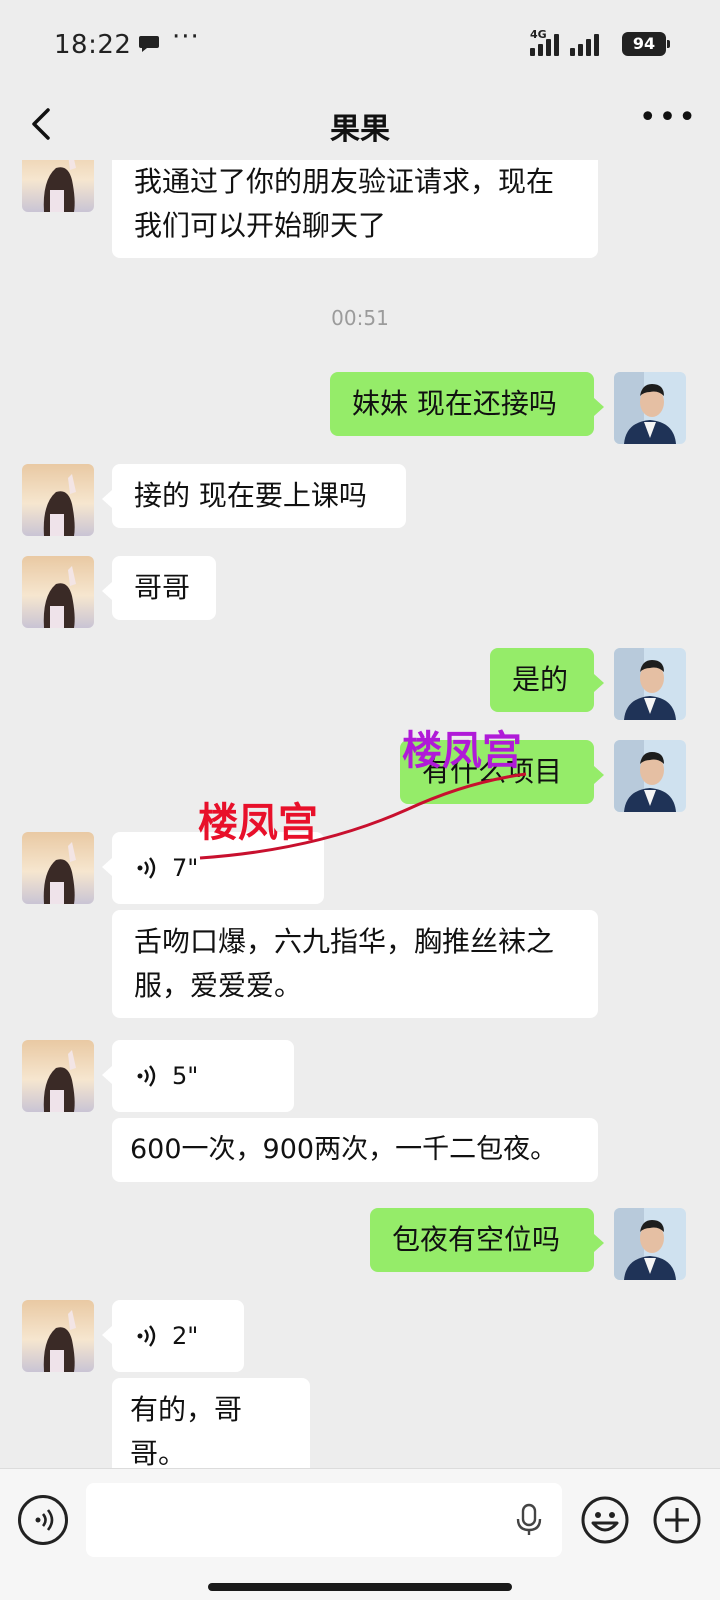  Describe the element at coordinates (360, 1587) in the screenshot. I see `home-indicator` at that location.